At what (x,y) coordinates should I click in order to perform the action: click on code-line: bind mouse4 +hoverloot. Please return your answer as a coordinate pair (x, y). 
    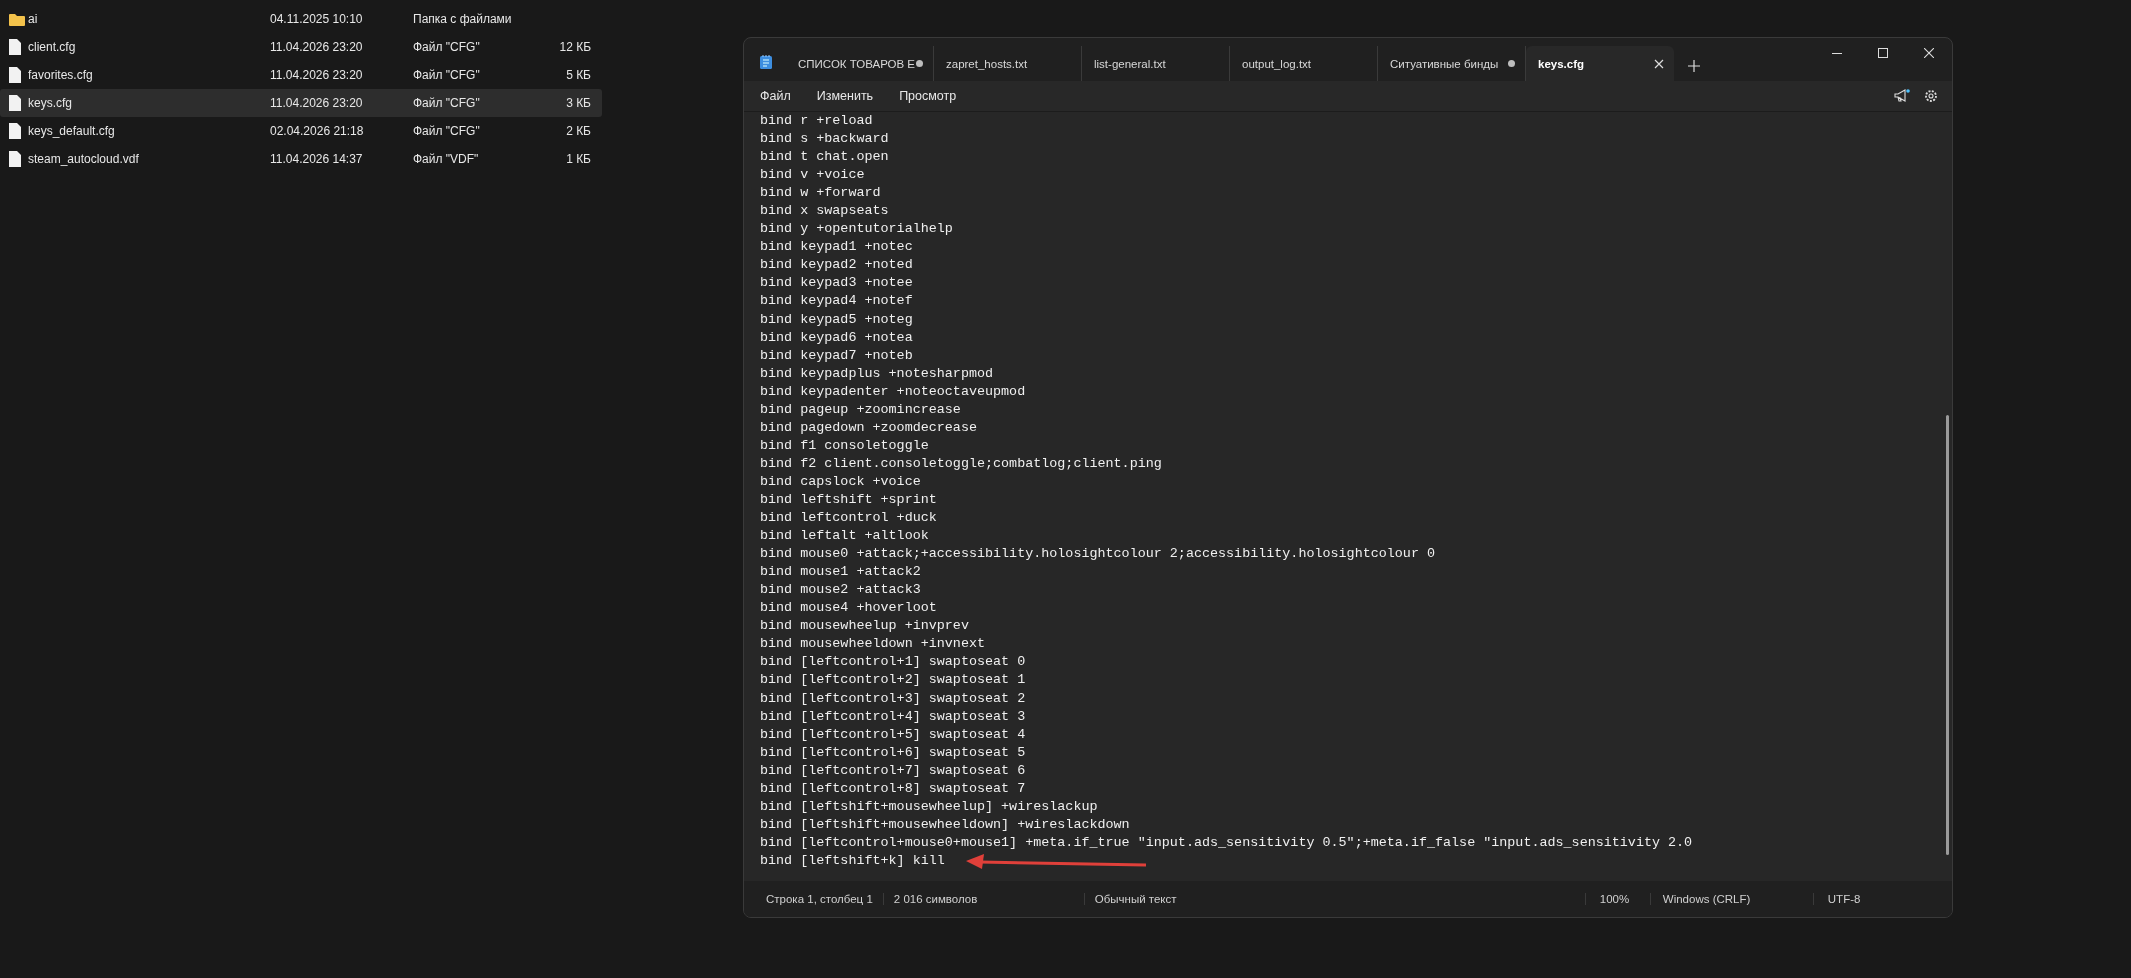
    Looking at the image, I should click on (848, 608).